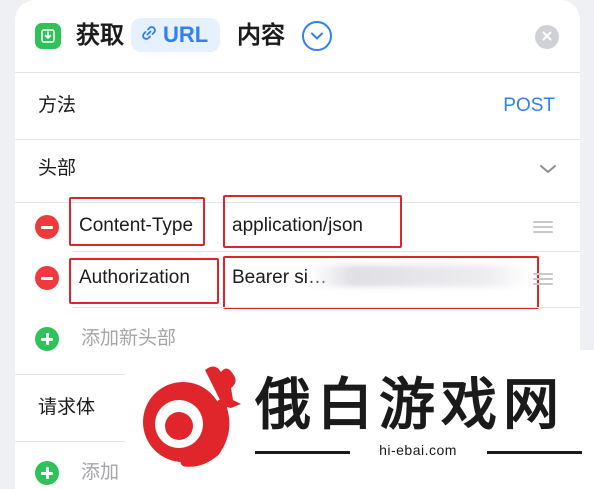  I want to click on add-body-field-button, so click(47, 473).